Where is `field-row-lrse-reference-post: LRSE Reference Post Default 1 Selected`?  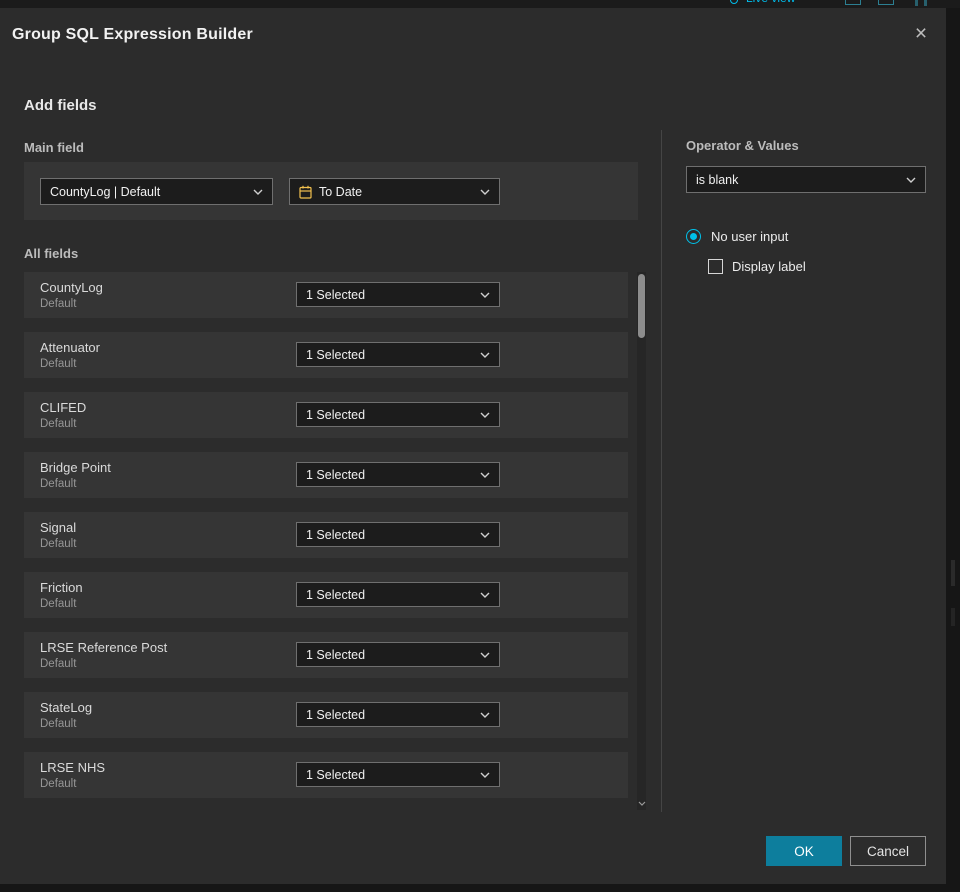 field-row-lrse-reference-post: LRSE Reference Post Default 1 Selected is located at coordinates (326, 655).